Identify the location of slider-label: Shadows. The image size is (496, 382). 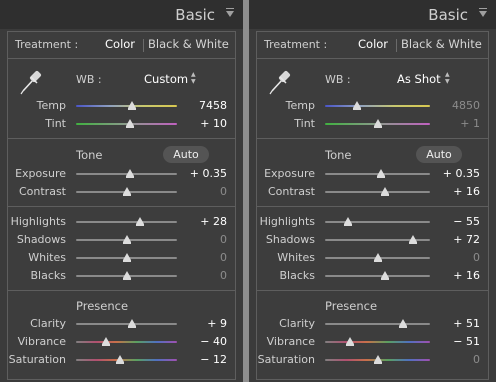
(290, 239).